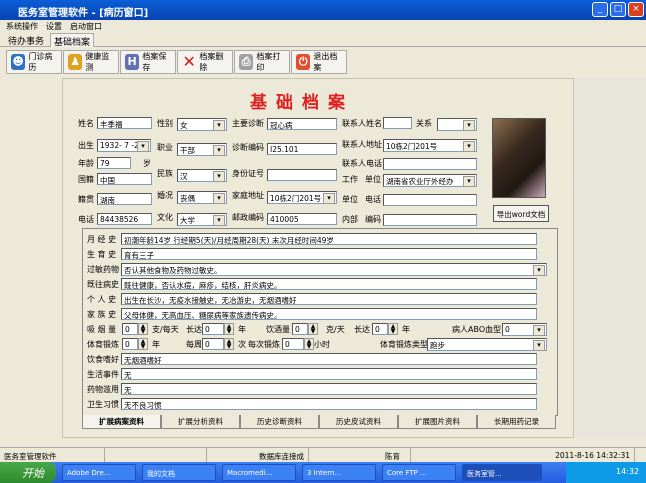 The image size is (646, 483). I want to click on outpatient-button: ☻ 门诊病历, so click(34, 62).